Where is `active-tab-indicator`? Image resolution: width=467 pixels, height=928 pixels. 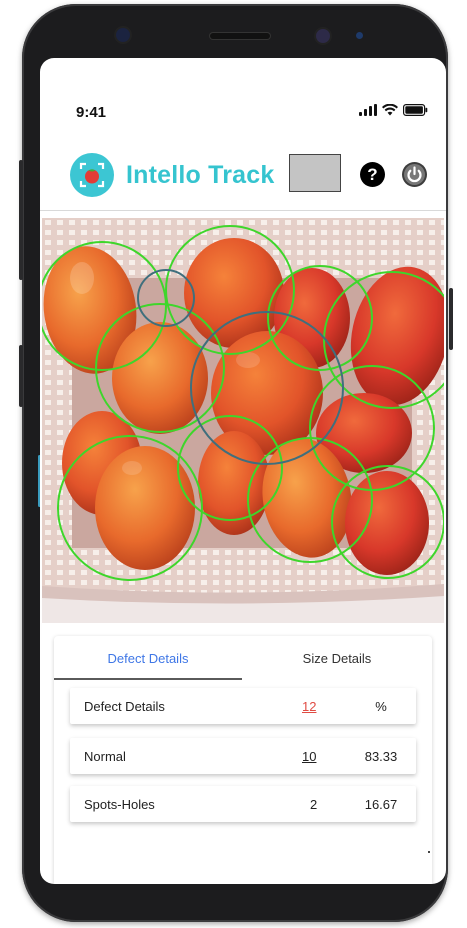
active-tab-indicator is located at coordinates (148, 679).